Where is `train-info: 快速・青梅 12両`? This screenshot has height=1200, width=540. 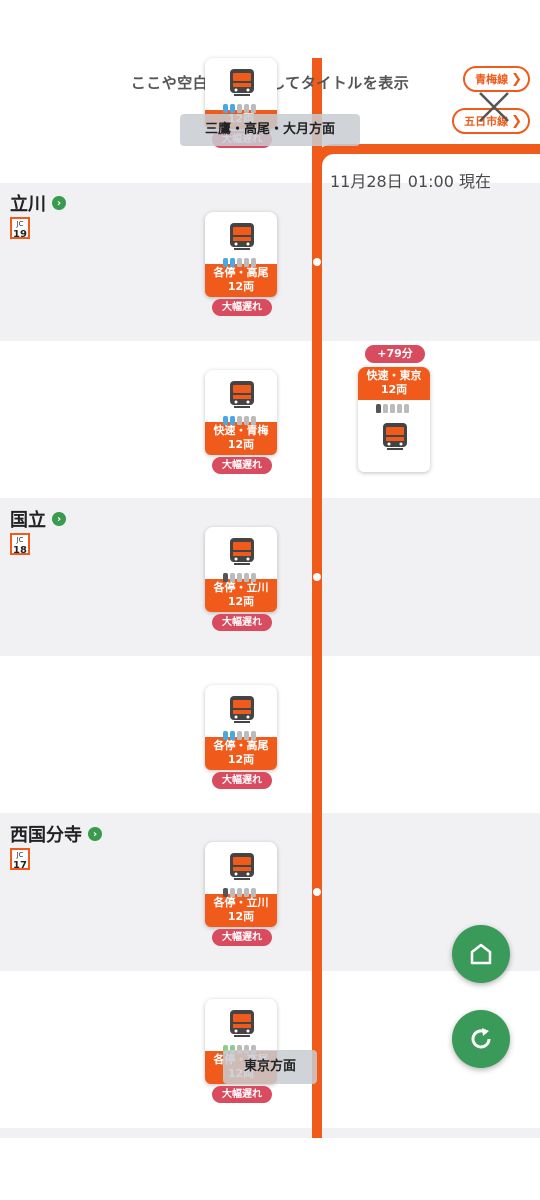
train-info: 快速・青梅 12両 is located at coordinates (241, 438).